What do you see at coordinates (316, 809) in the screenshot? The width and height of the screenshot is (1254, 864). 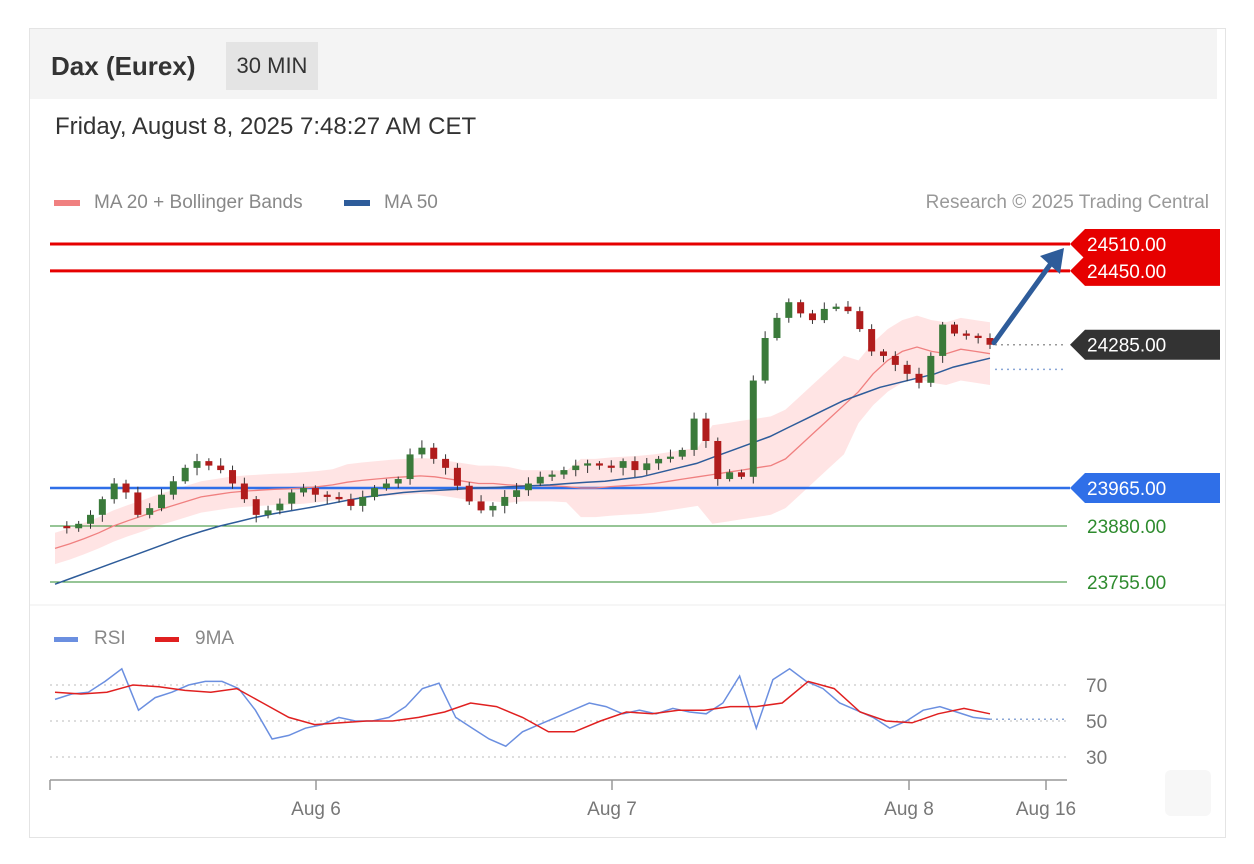 I see `x-tick-label: Aug 6` at bounding box center [316, 809].